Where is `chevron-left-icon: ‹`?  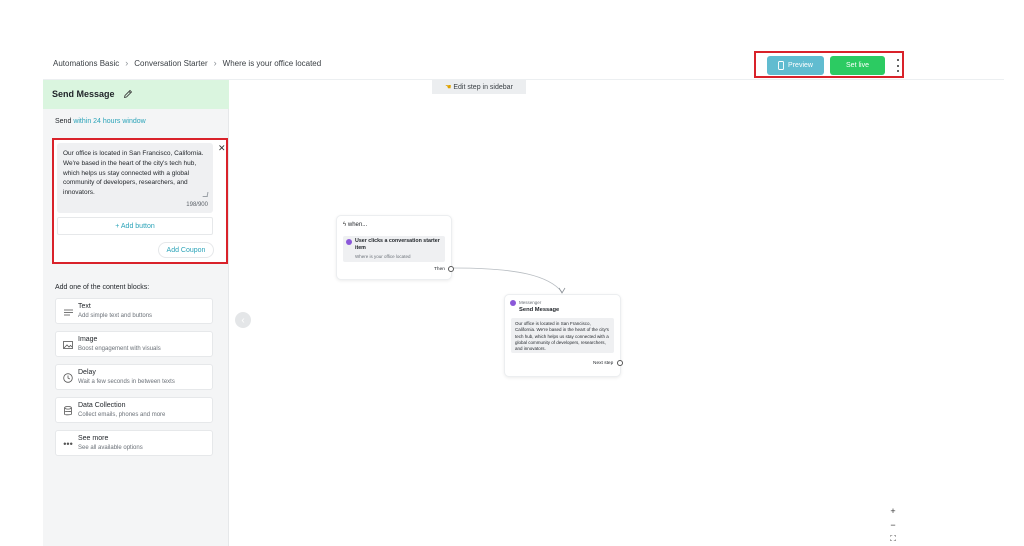 chevron-left-icon: ‹ is located at coordinates (243, 320).